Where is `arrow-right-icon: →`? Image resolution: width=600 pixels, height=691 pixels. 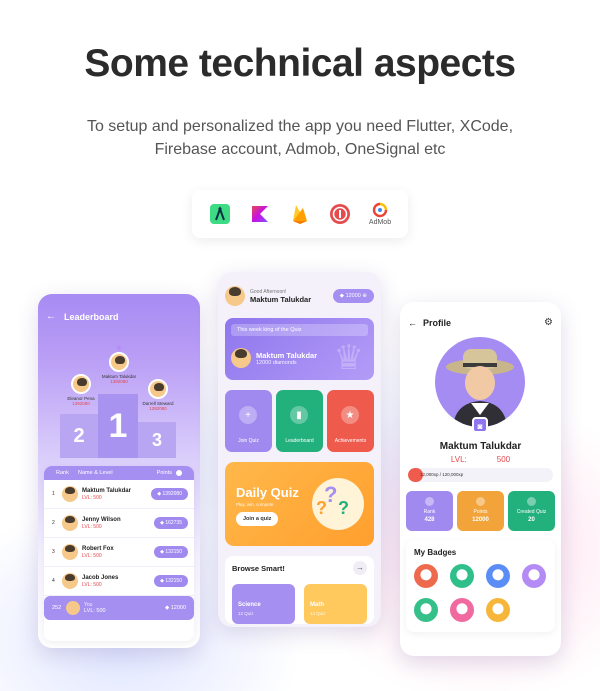 arrow-right-icon: → is located at coordinates (360, 568).